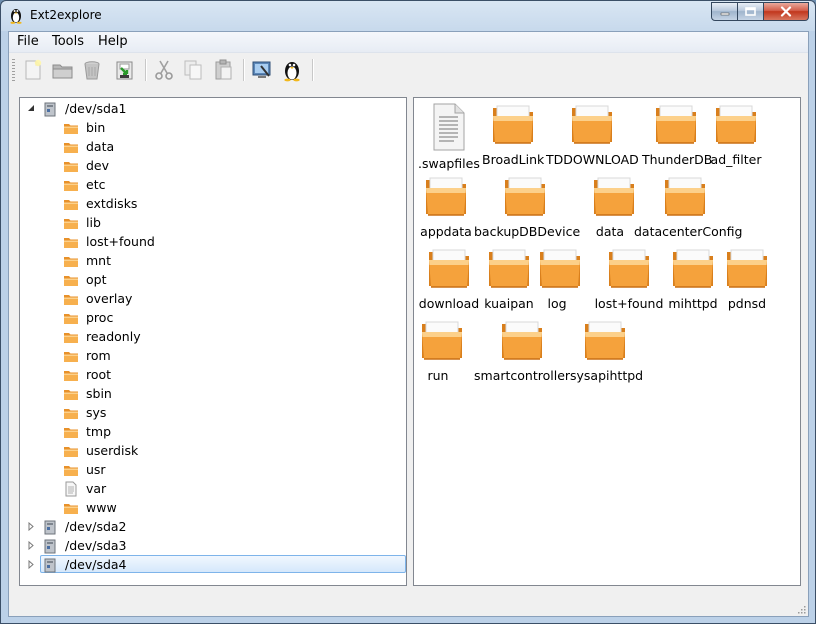  I want to click on folder-entry: run, so click(440, 350).